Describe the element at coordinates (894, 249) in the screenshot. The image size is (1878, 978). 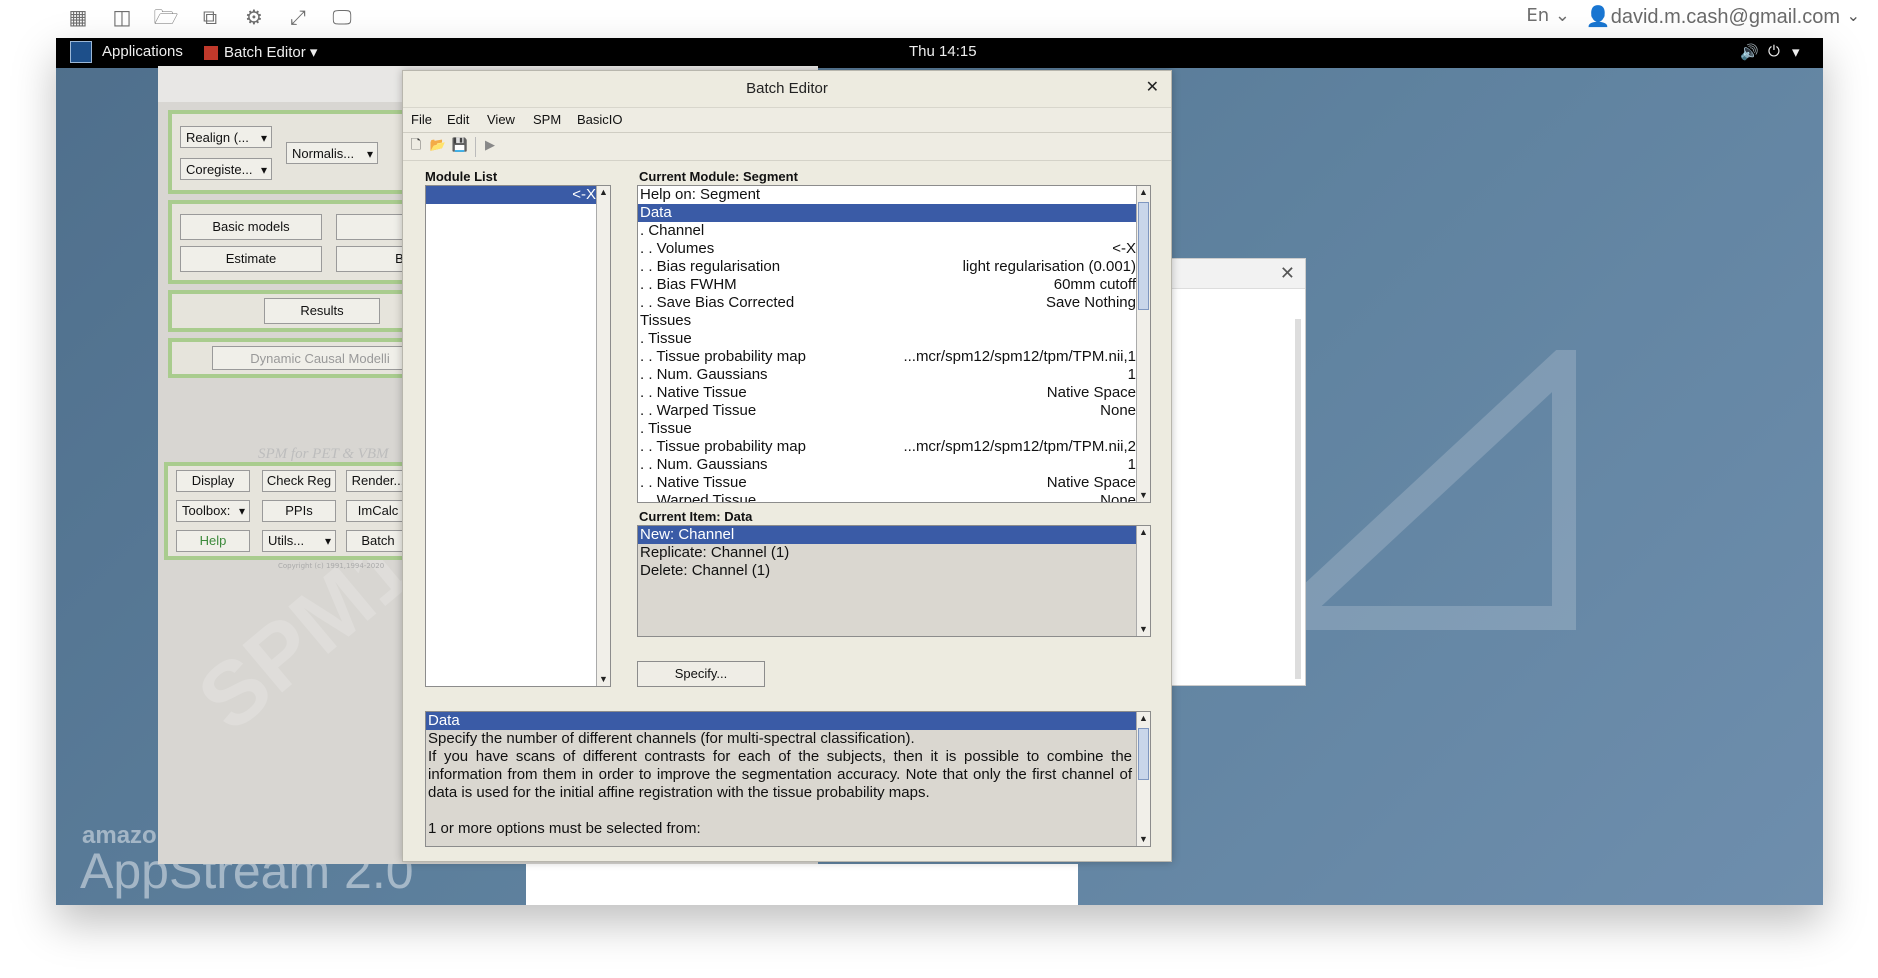
I see `module-row: . . Volumes <-X` at that location.